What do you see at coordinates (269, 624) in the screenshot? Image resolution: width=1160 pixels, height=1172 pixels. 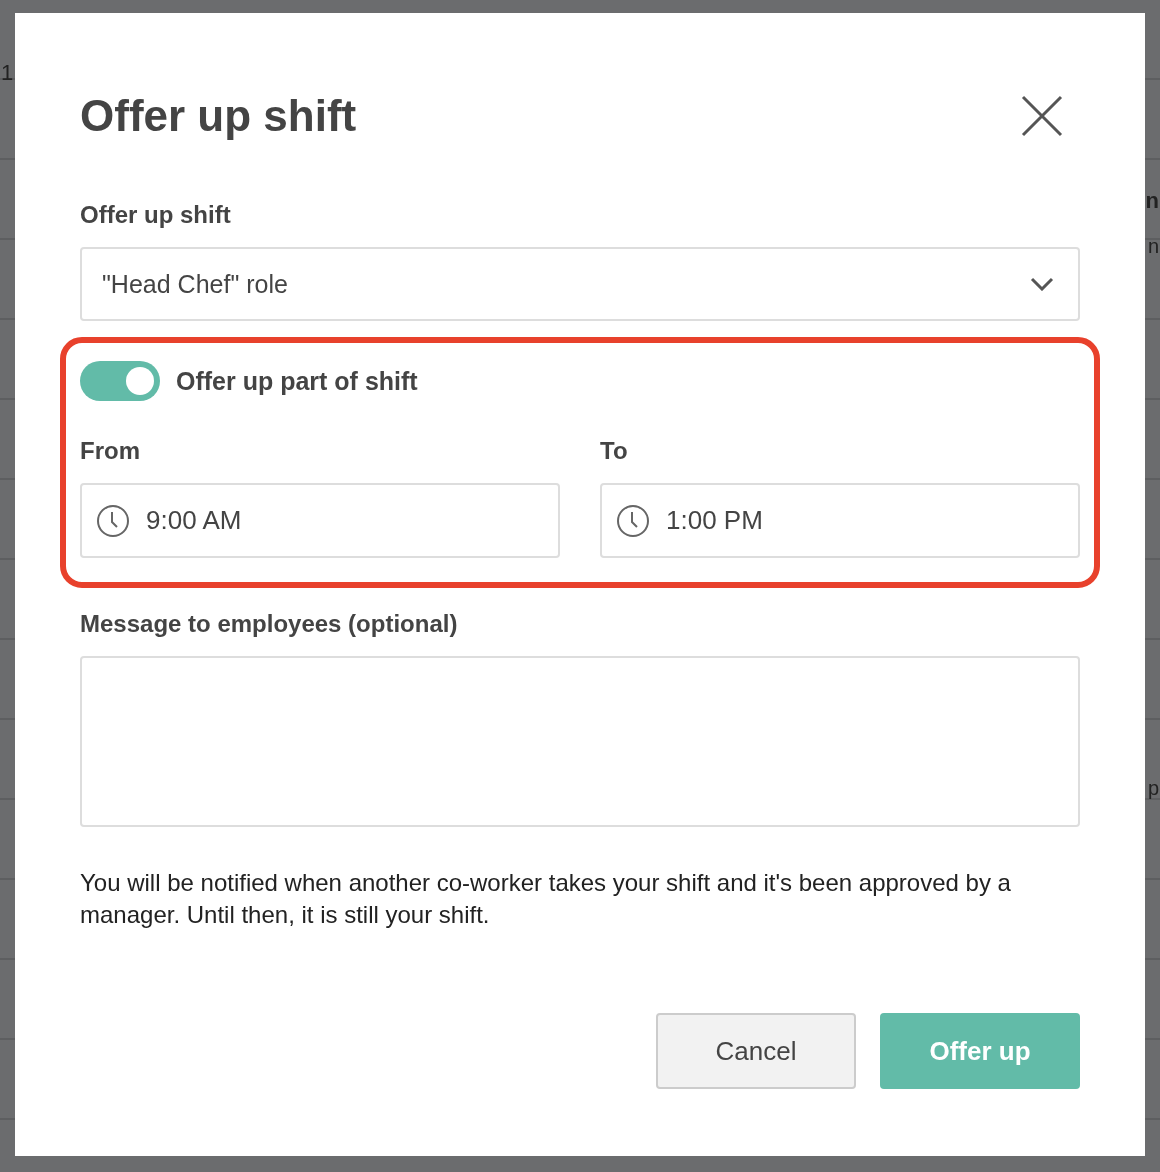 I see `field-label: Message to employees (optional)` at bounding box center [269, 624].